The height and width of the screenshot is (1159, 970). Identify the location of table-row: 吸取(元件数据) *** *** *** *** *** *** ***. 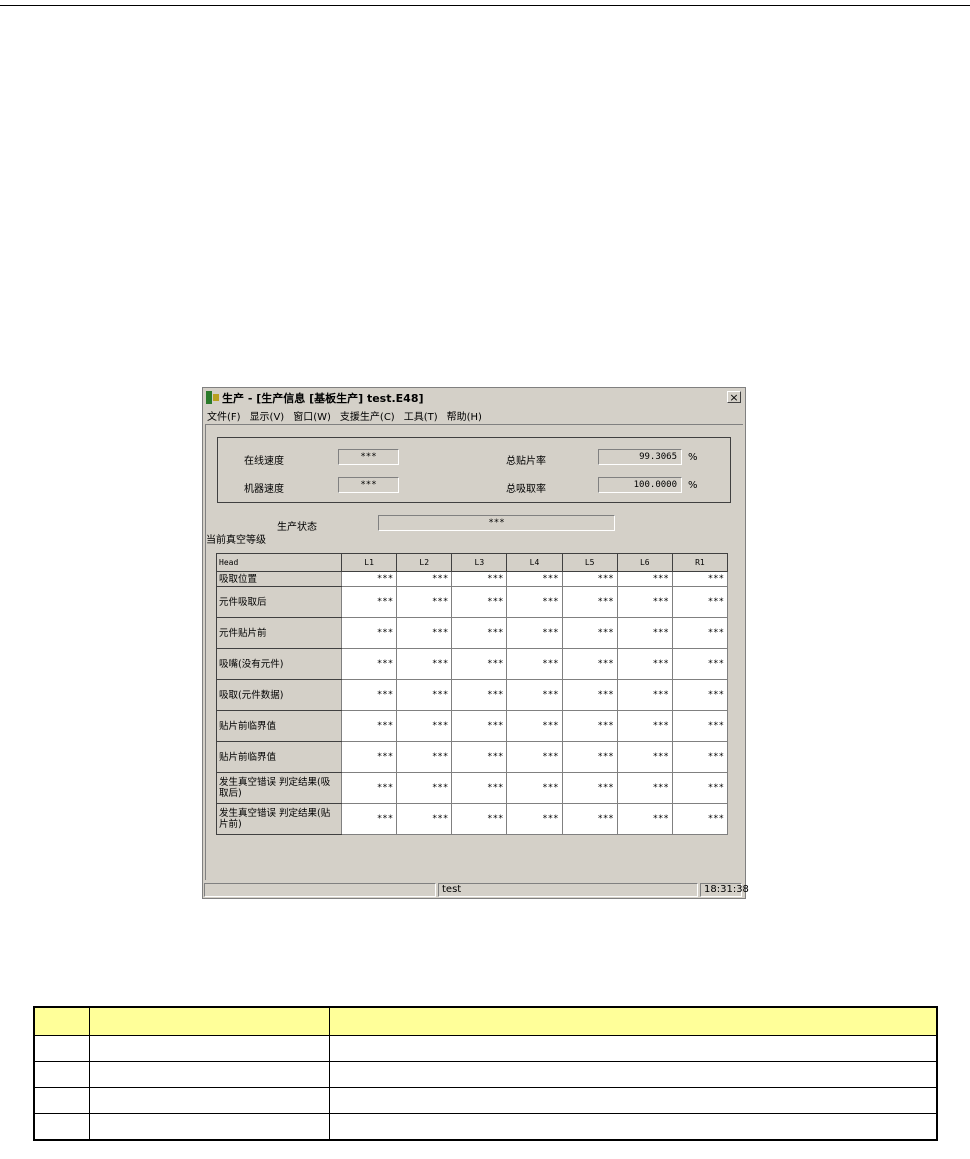
(472, 695).